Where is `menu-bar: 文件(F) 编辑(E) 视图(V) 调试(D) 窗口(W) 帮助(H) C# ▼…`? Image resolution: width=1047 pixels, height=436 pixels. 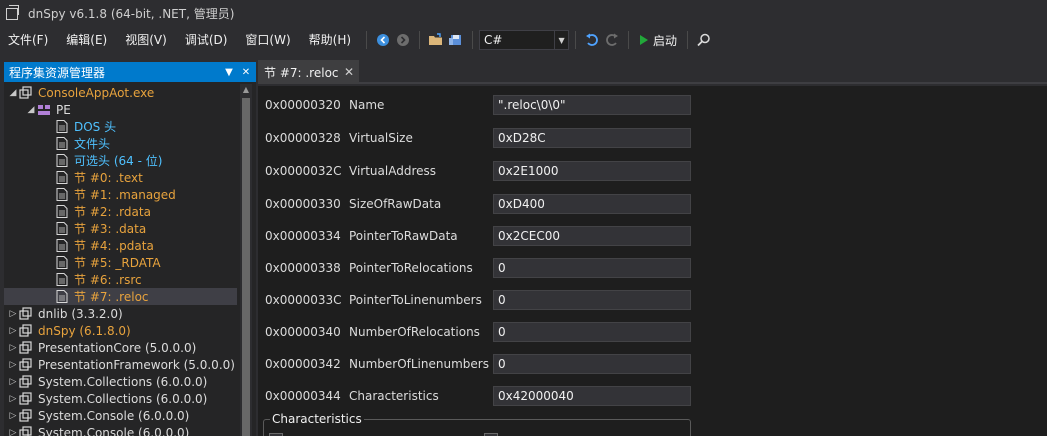
menu-bar: 文件(F) 编辑(E) 视图(V) 调试(D) 窗口(W) 帮助(H) C# ▼… is located at coordinates (523, 40).